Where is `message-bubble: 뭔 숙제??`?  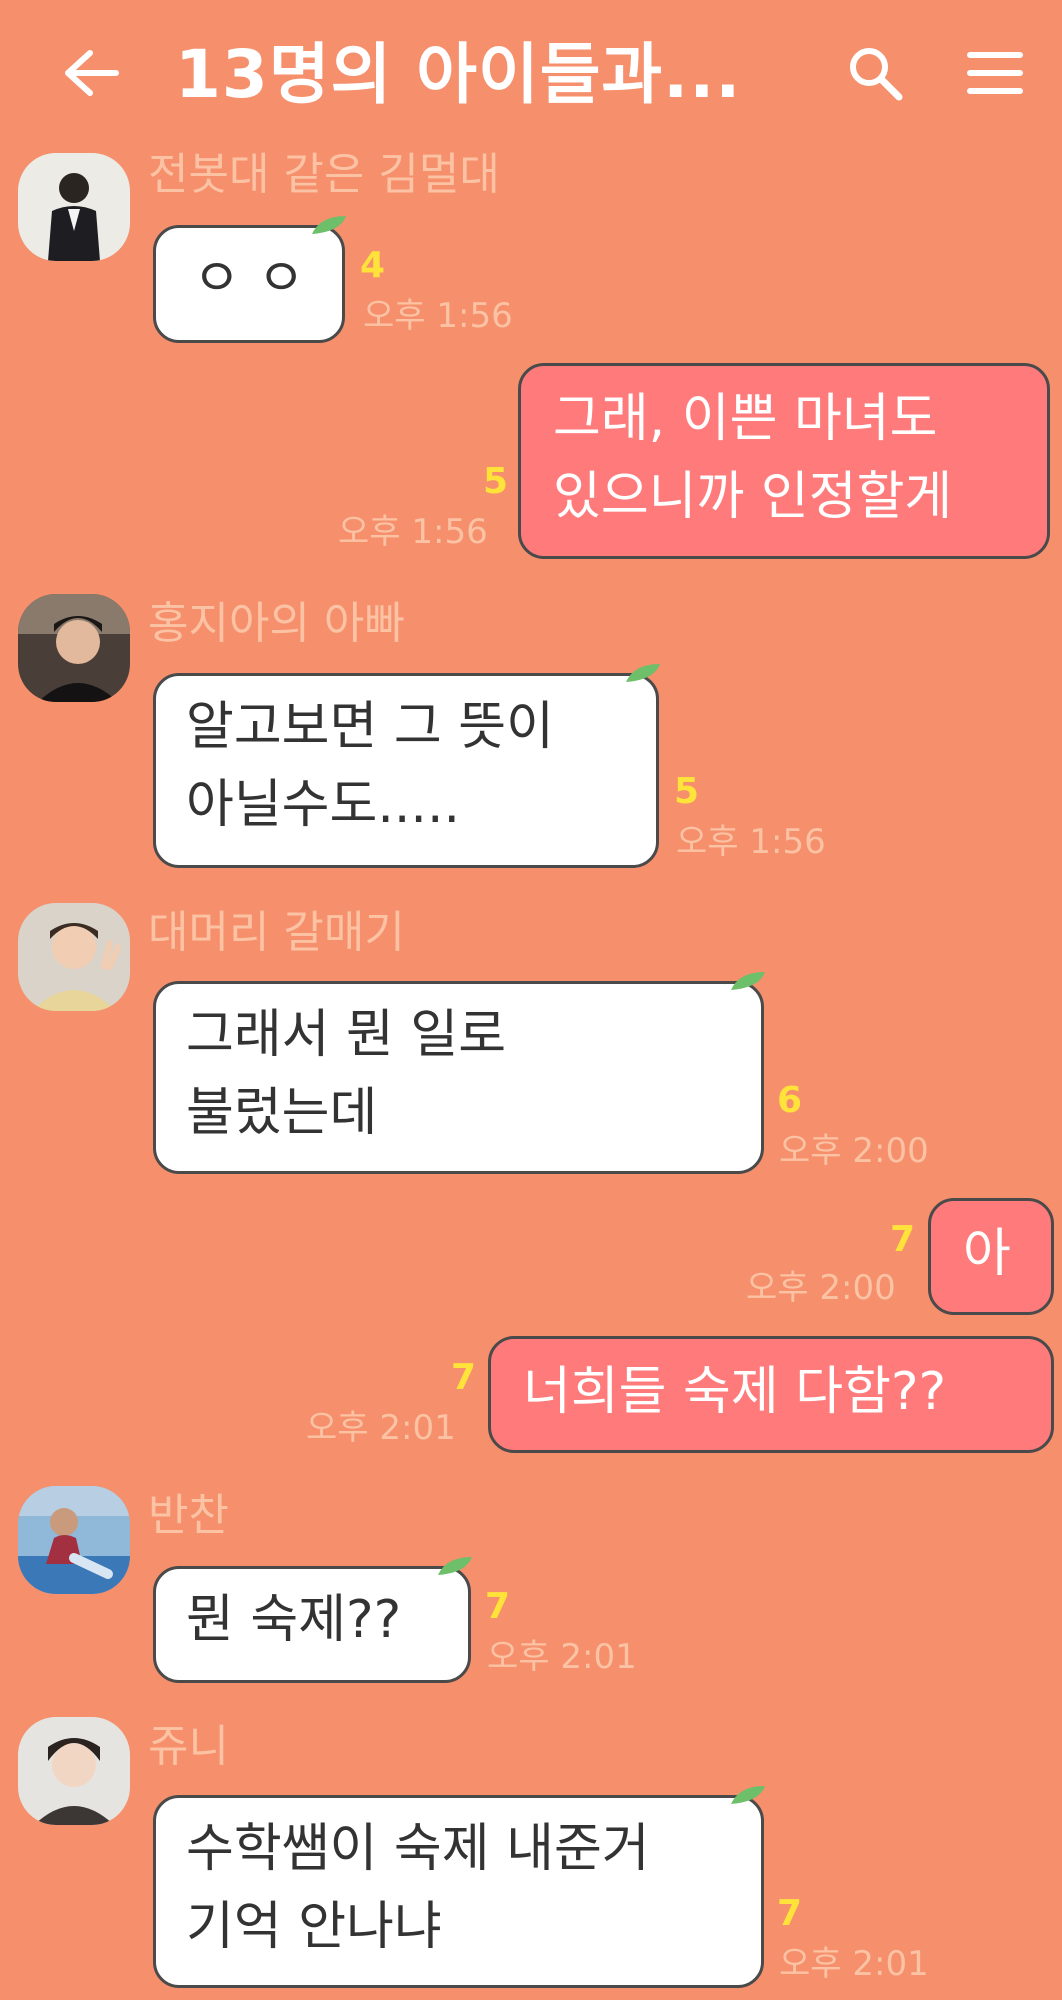 message-bubble: 뭔 숙제?? is located at coordinates (312, 1620).